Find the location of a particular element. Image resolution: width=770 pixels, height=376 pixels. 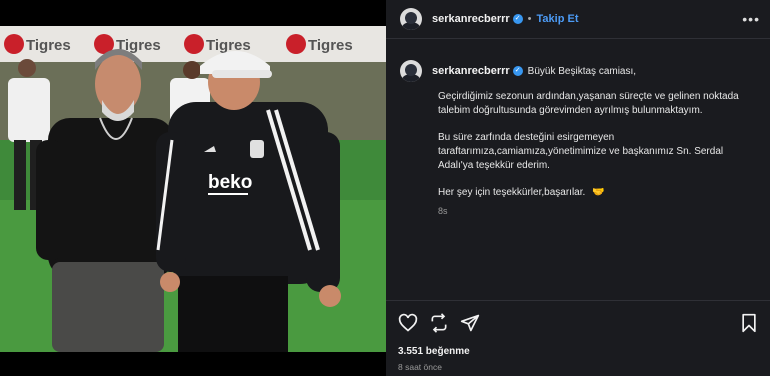

actions-divider is located at coordinates (578, 300).